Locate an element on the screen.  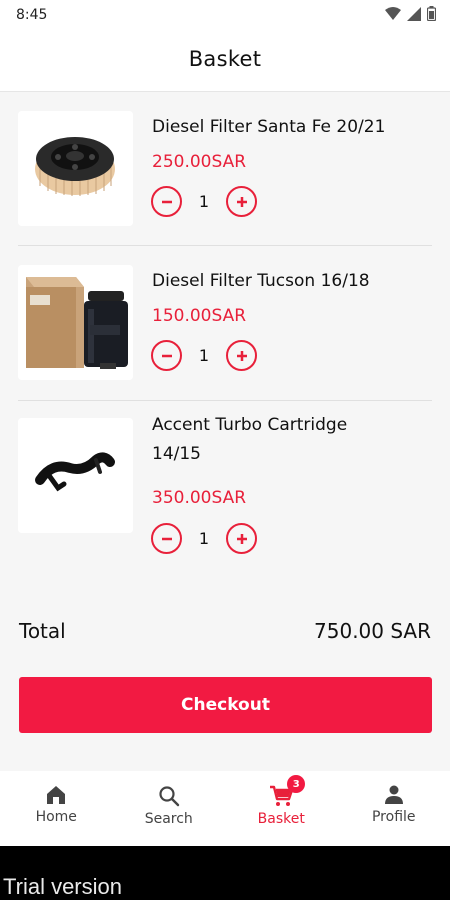
checkout-button: Checkout is located at coordinates (225, 705).